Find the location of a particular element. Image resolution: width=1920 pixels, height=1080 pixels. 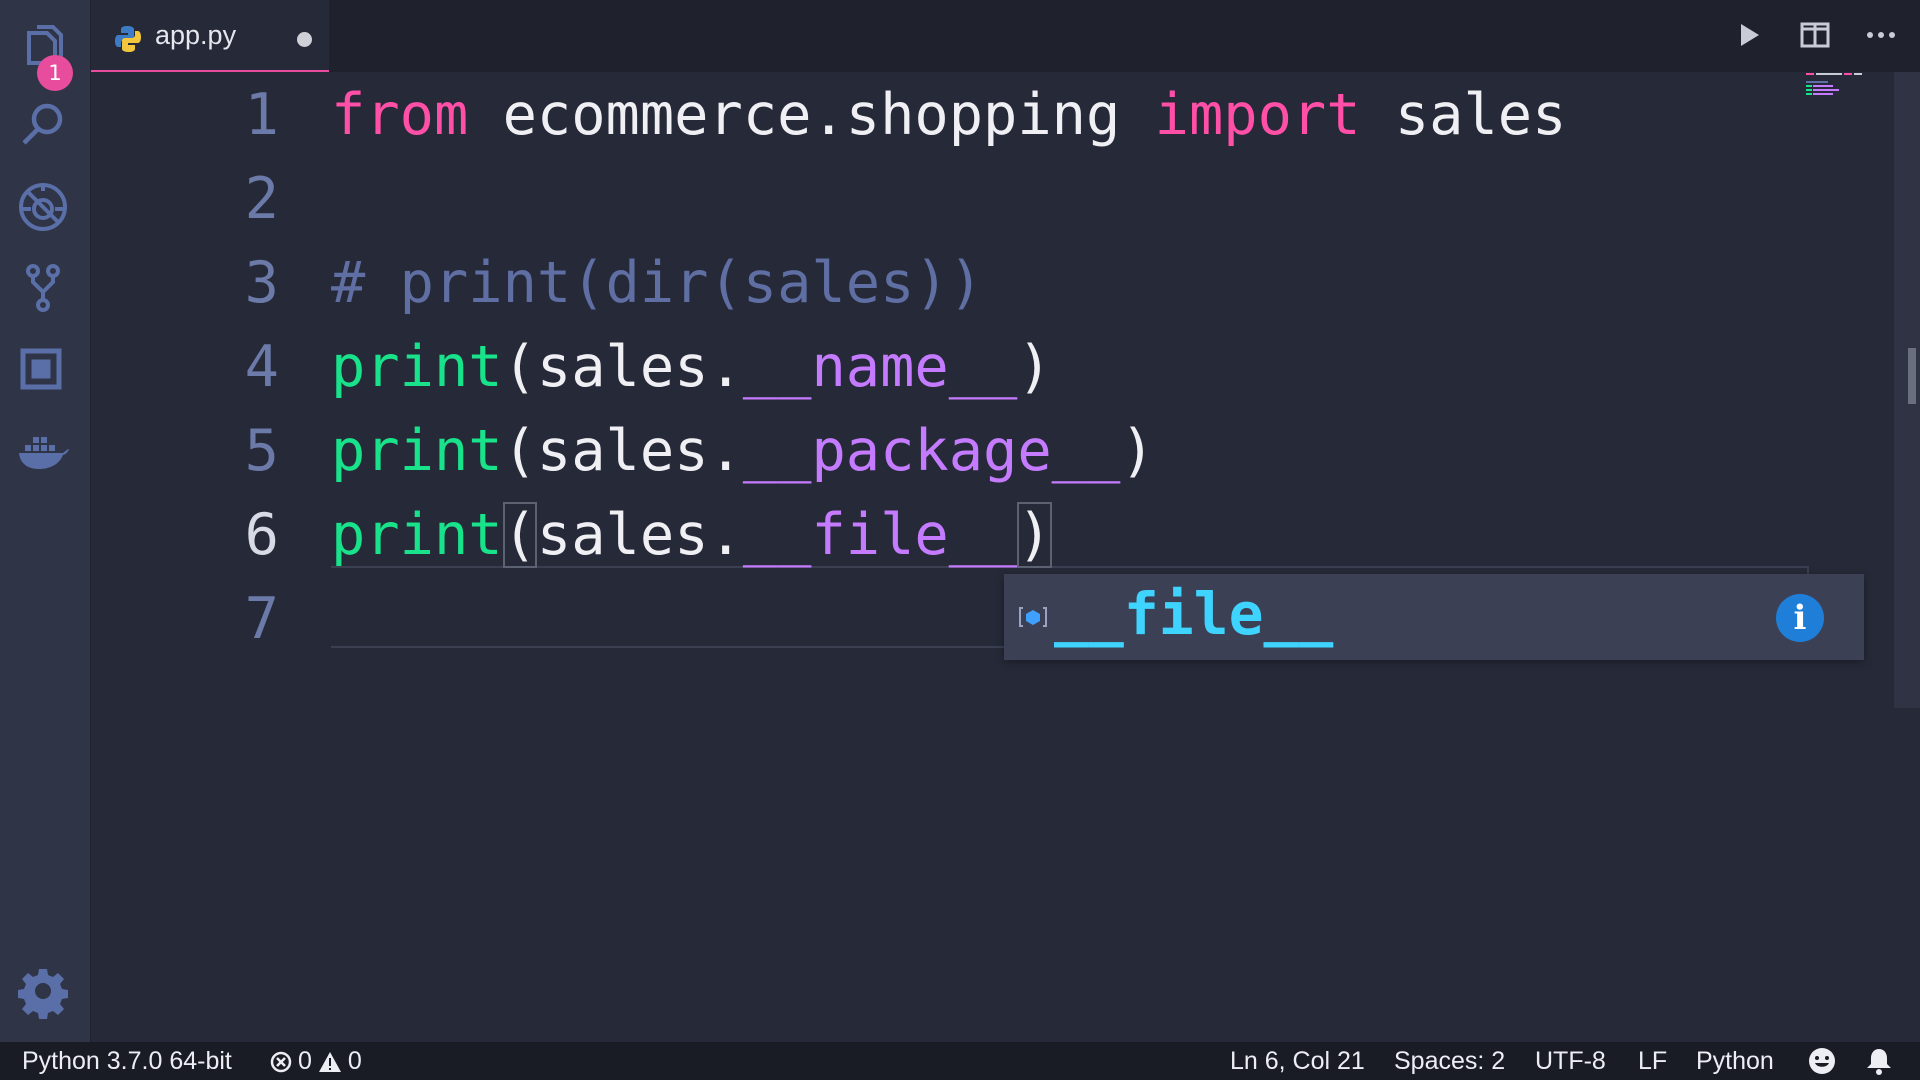

python-interpreter: Python 3.7.0 64-bit is located at coordinates (127, 1061).